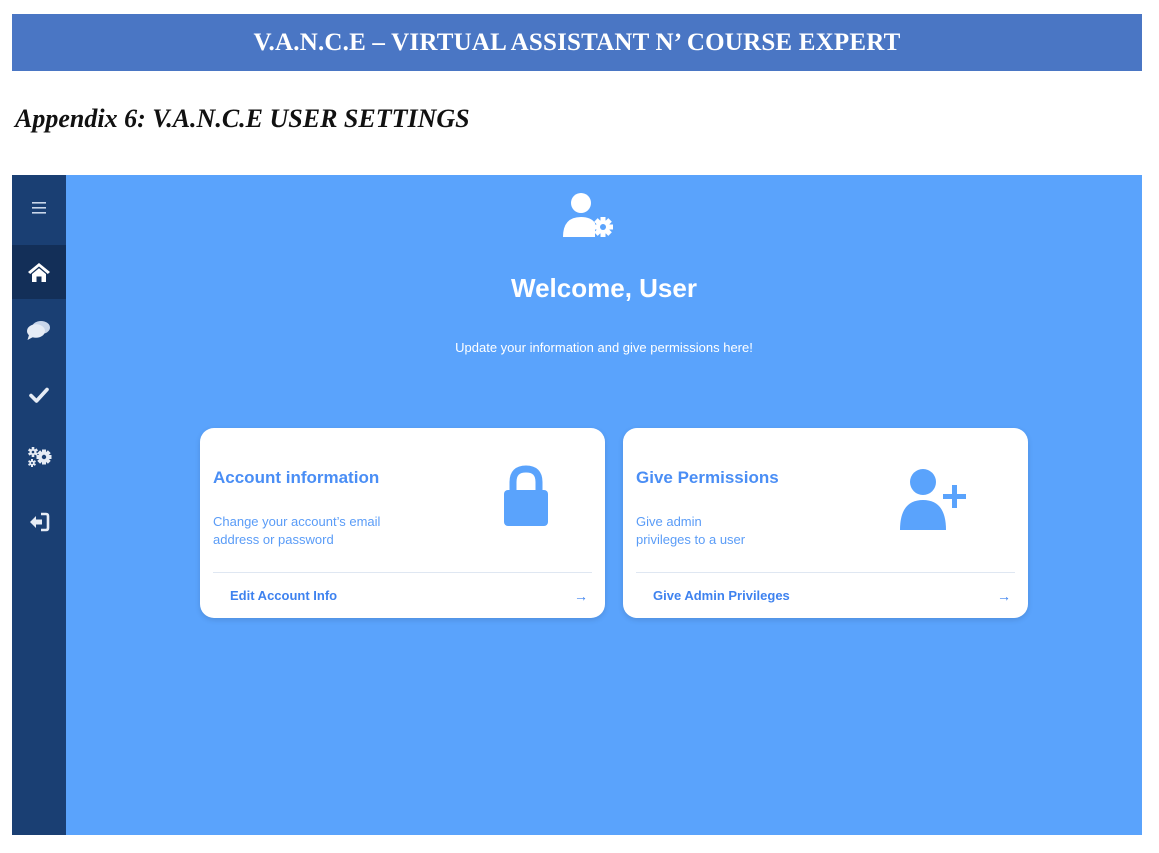  I want to click on sidebar-item-settings, so click(39, 457).